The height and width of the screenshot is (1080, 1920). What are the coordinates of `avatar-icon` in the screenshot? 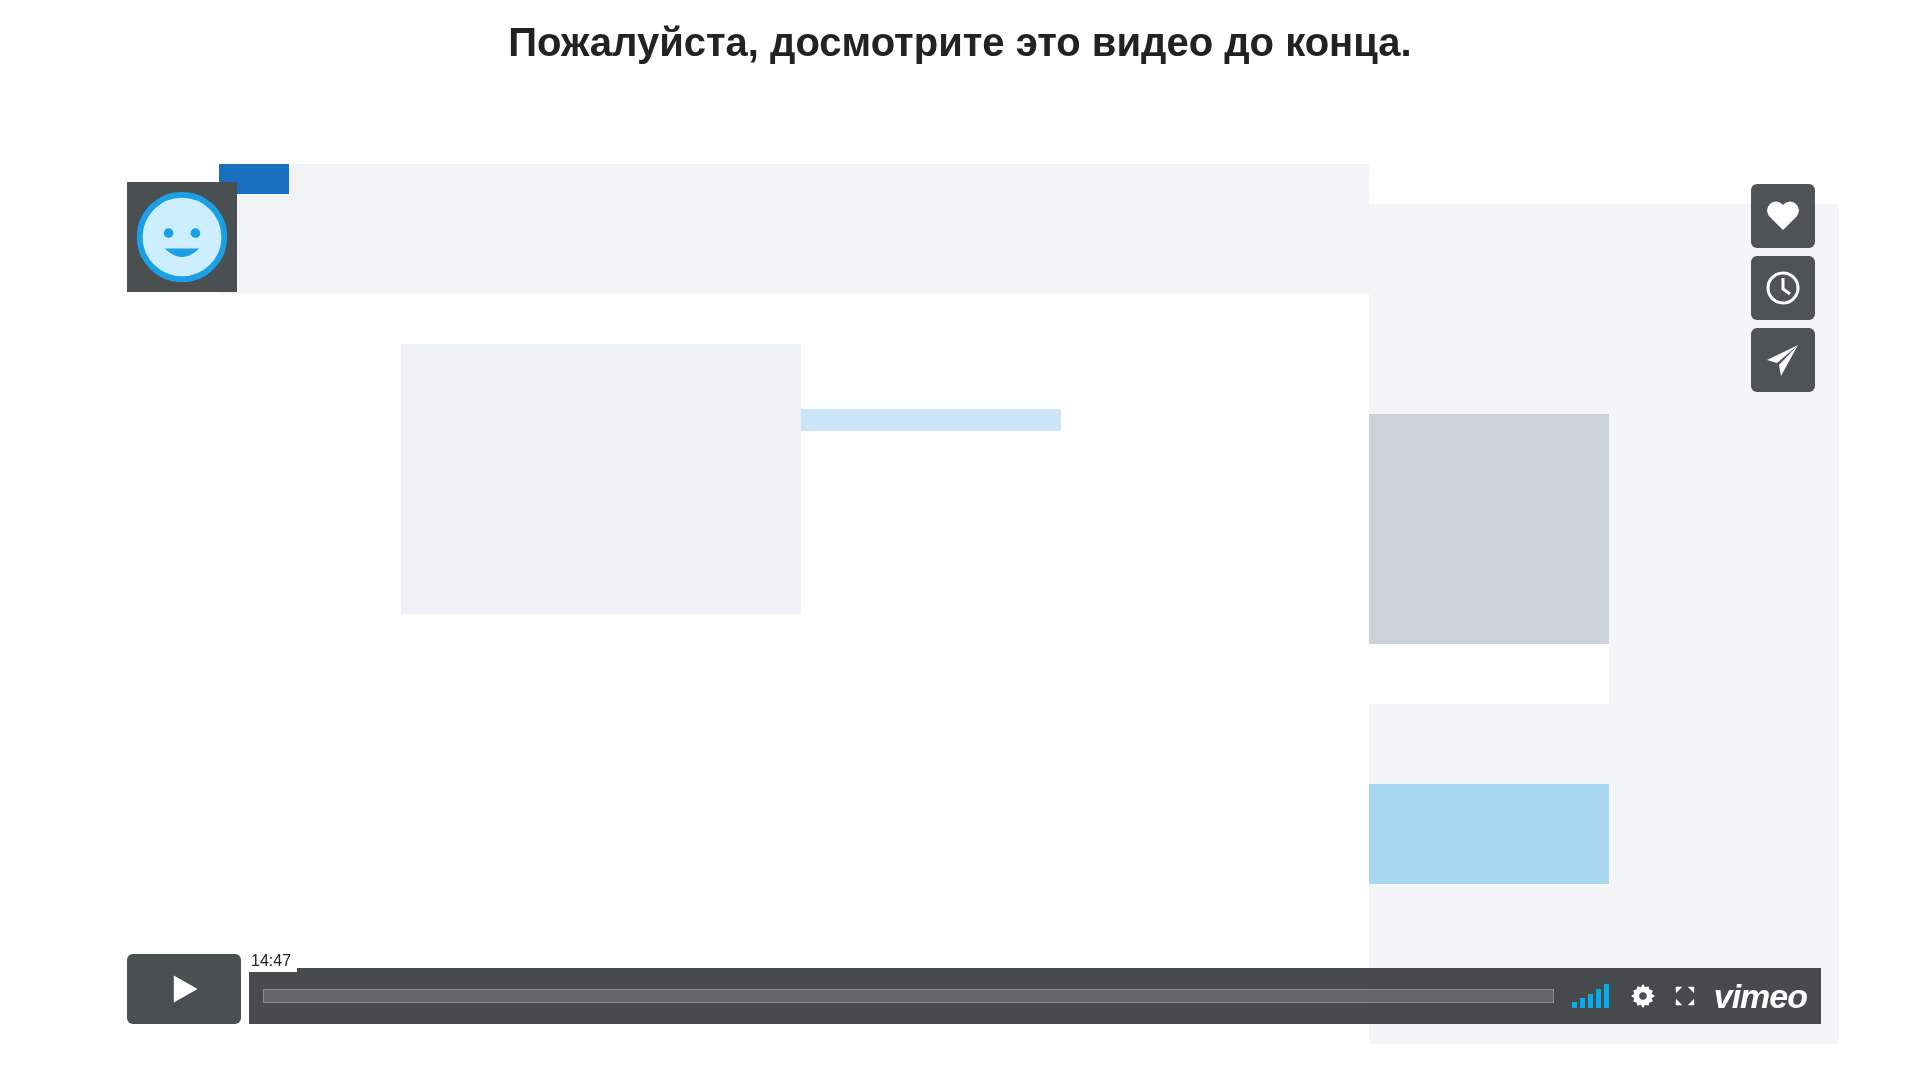 It's located at (182, 237).